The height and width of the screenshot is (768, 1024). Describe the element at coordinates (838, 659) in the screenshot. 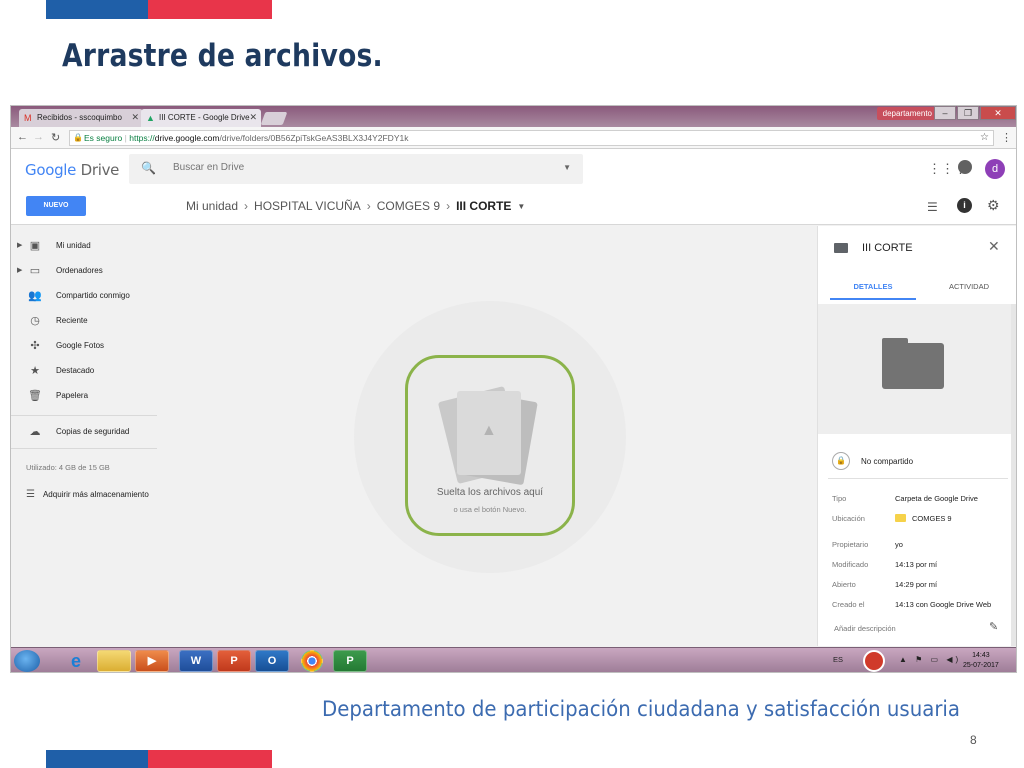

I see `language-indicator: ES` at that location.